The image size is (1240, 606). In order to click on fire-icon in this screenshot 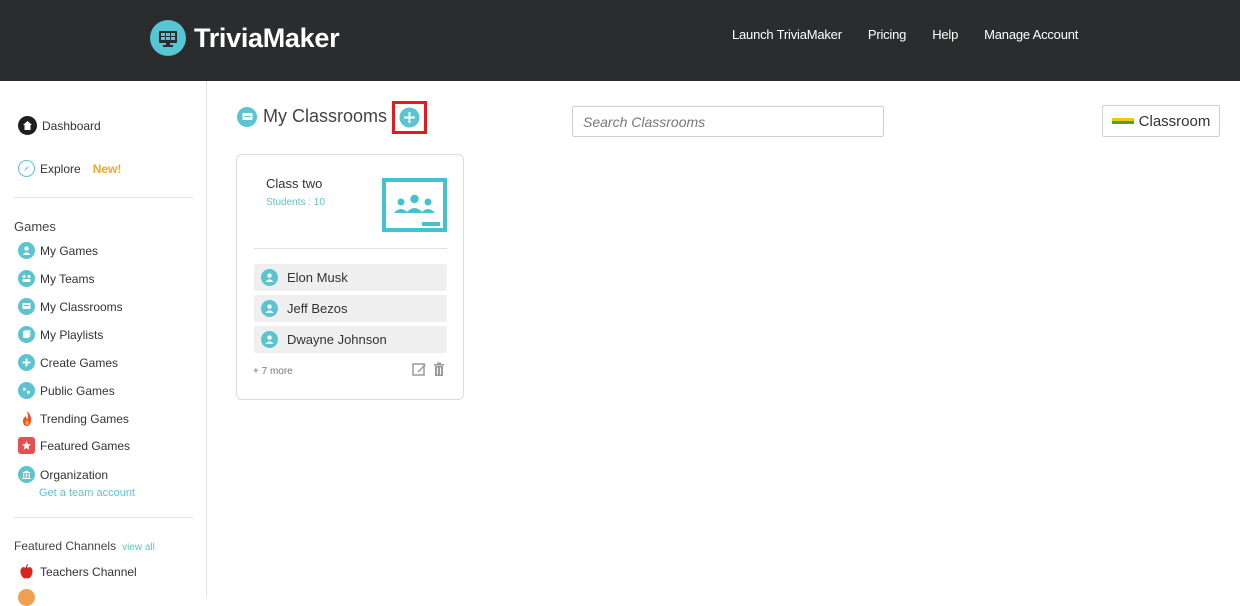, I will do `click(26, 418)`.